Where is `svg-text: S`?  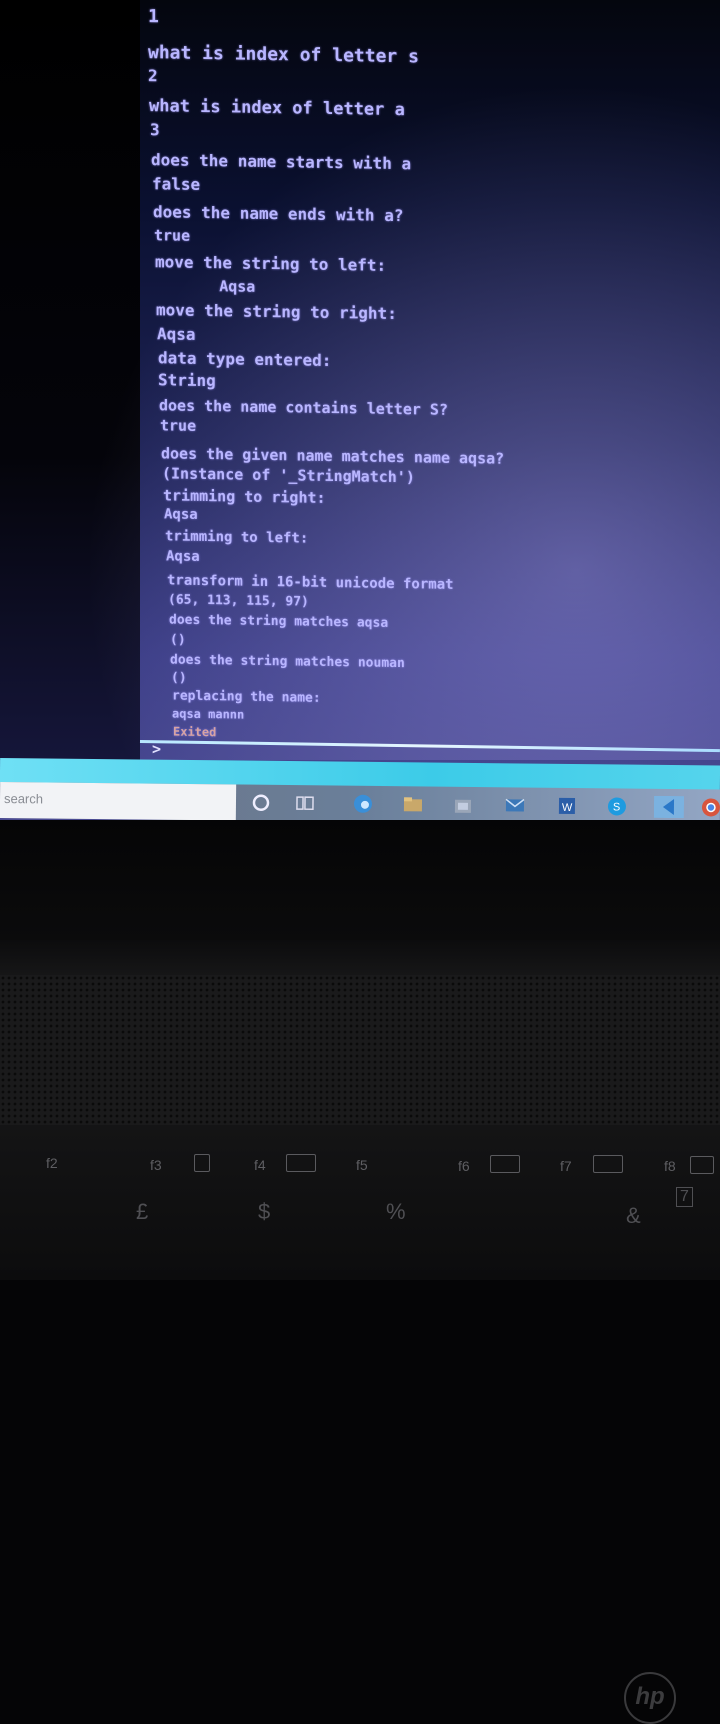 svg-text: S is located at coordinates (616, 807).